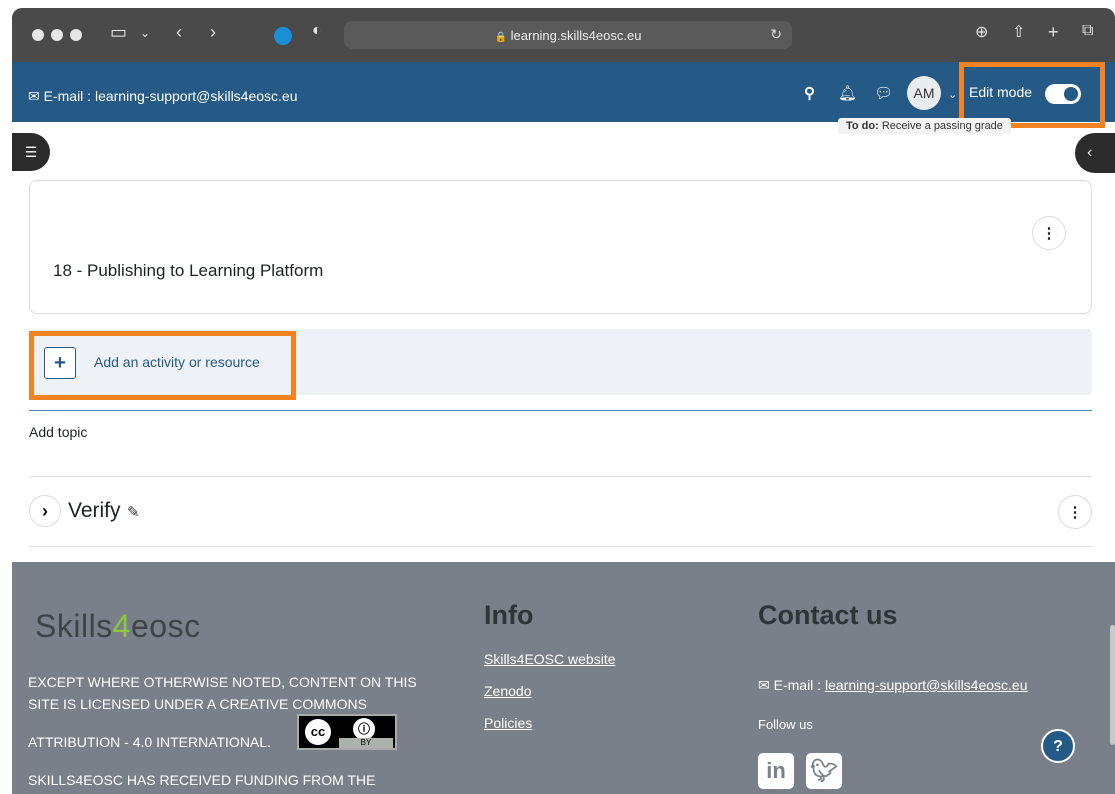  I want to click on footer-link-policies: Policies, so click(508, 723).